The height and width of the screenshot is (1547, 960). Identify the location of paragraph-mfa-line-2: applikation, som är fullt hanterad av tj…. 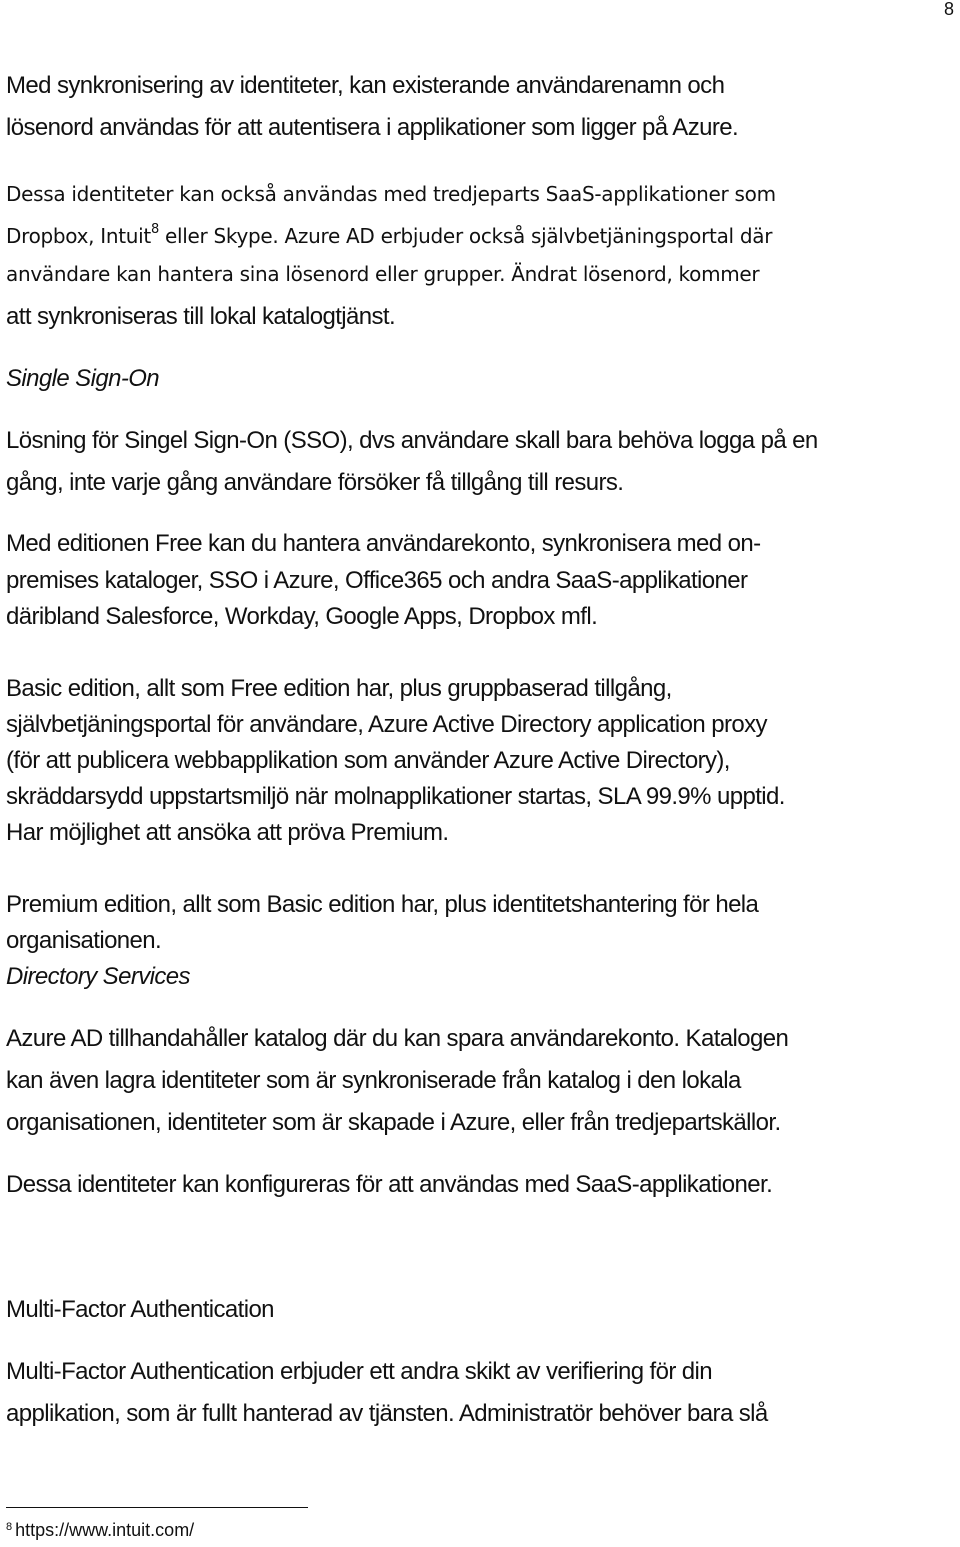
(387, 1413).